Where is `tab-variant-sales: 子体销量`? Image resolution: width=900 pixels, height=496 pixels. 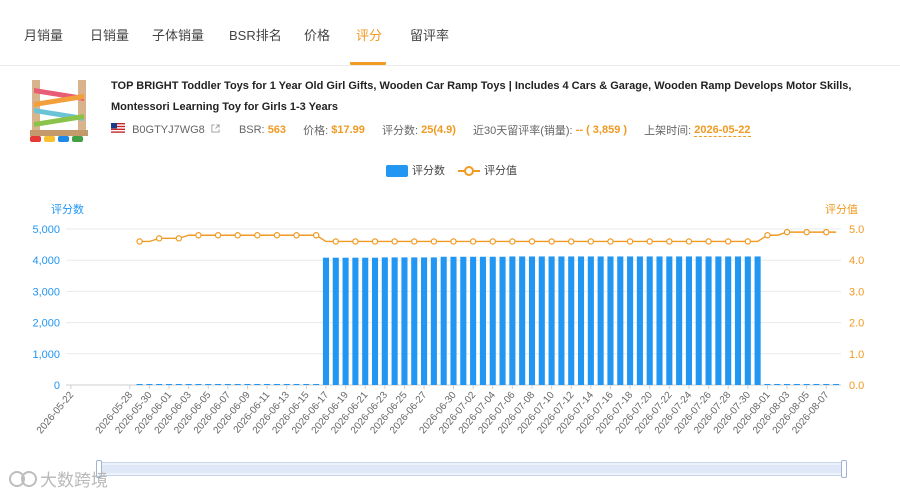 tab-variant-sales: 子体销量 is located at coordinates (178, 34).